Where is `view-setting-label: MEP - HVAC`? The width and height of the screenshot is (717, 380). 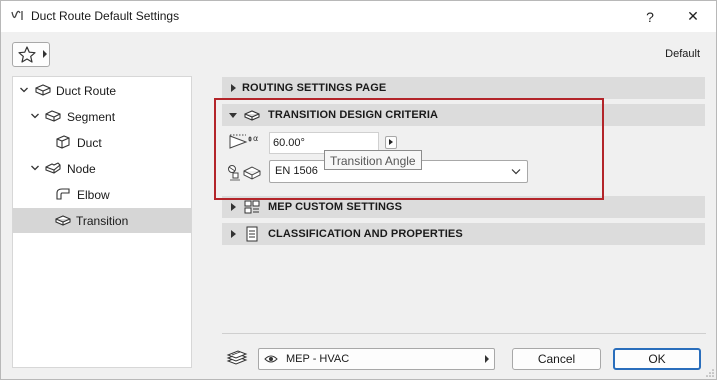
view-setting-label: MEP - HVAC is located at coordinates (318, 359).